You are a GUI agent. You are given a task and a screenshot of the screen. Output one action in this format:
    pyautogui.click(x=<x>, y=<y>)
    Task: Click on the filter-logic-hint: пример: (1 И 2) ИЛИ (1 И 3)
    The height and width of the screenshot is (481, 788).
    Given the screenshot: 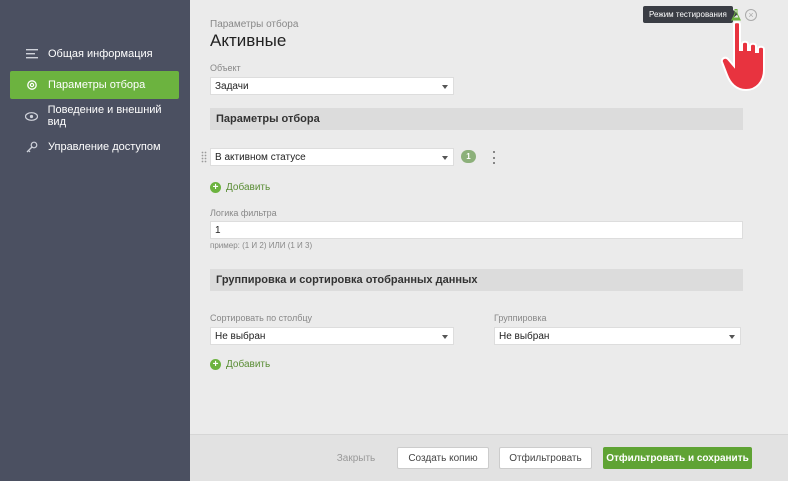 What is the action you would take?
    pyautogui.click(x=261, y=245)
    